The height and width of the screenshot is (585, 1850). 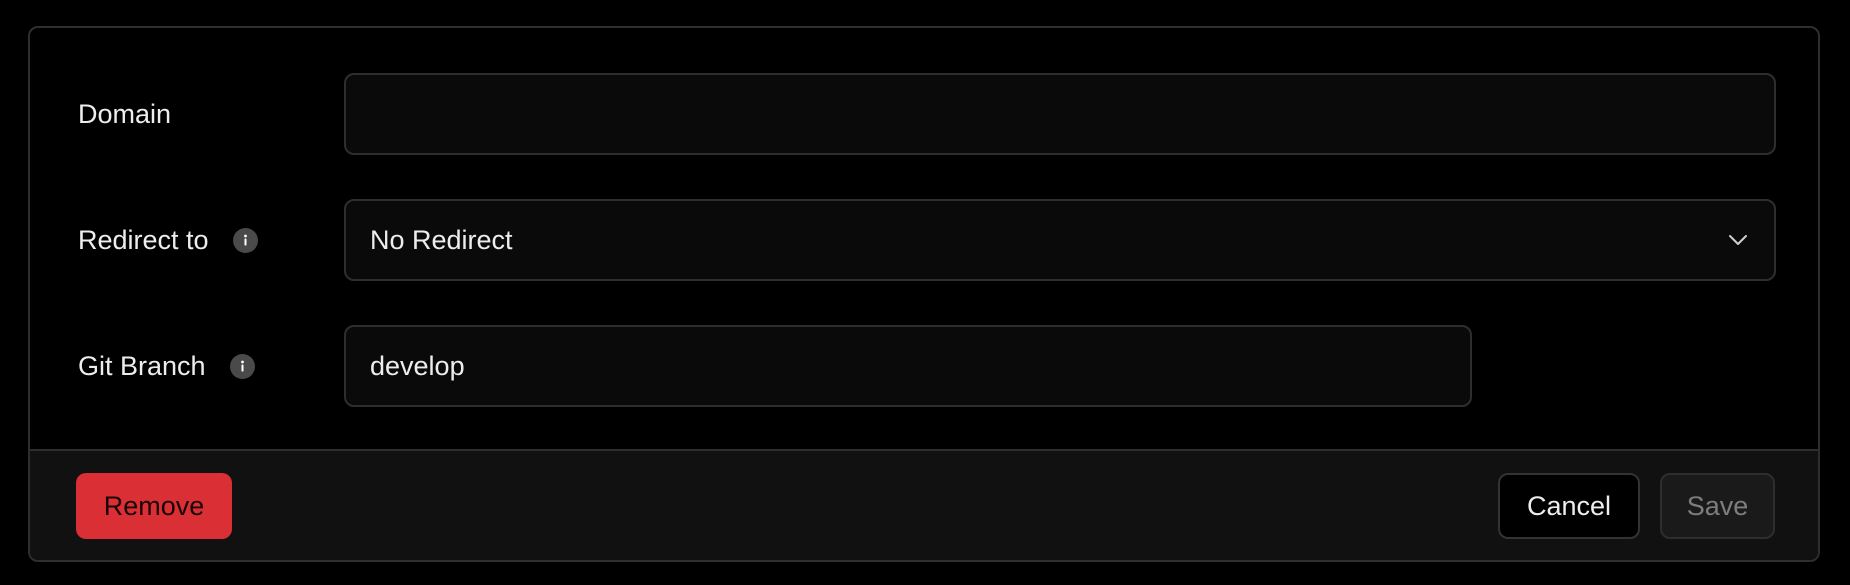 I want to click on git-branch-row: Git Branch, so click(x=924, y=366).